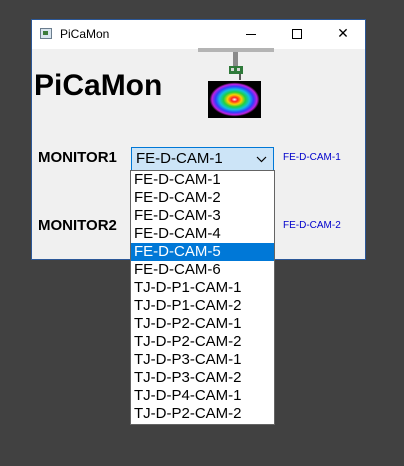 The height and width of the screenshot is (466, 404). Describe the element at coordinates (202, 234) in the screenshot. I see `dropdown-option: FE-D-CAM-4` at that location.